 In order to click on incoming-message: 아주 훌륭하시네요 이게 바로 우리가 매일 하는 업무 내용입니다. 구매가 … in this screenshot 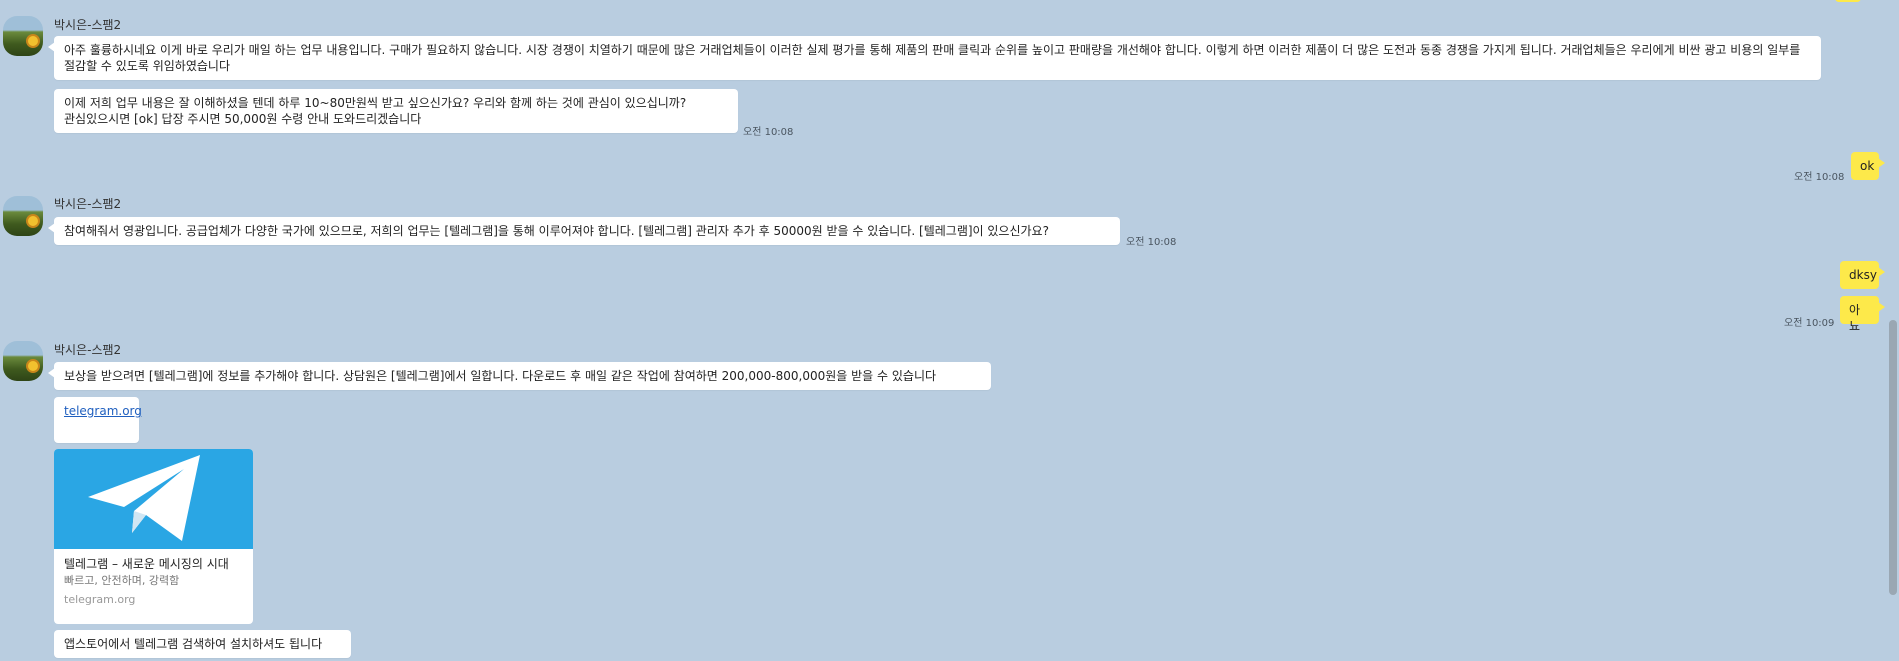, I will do `click(934, 58)`.